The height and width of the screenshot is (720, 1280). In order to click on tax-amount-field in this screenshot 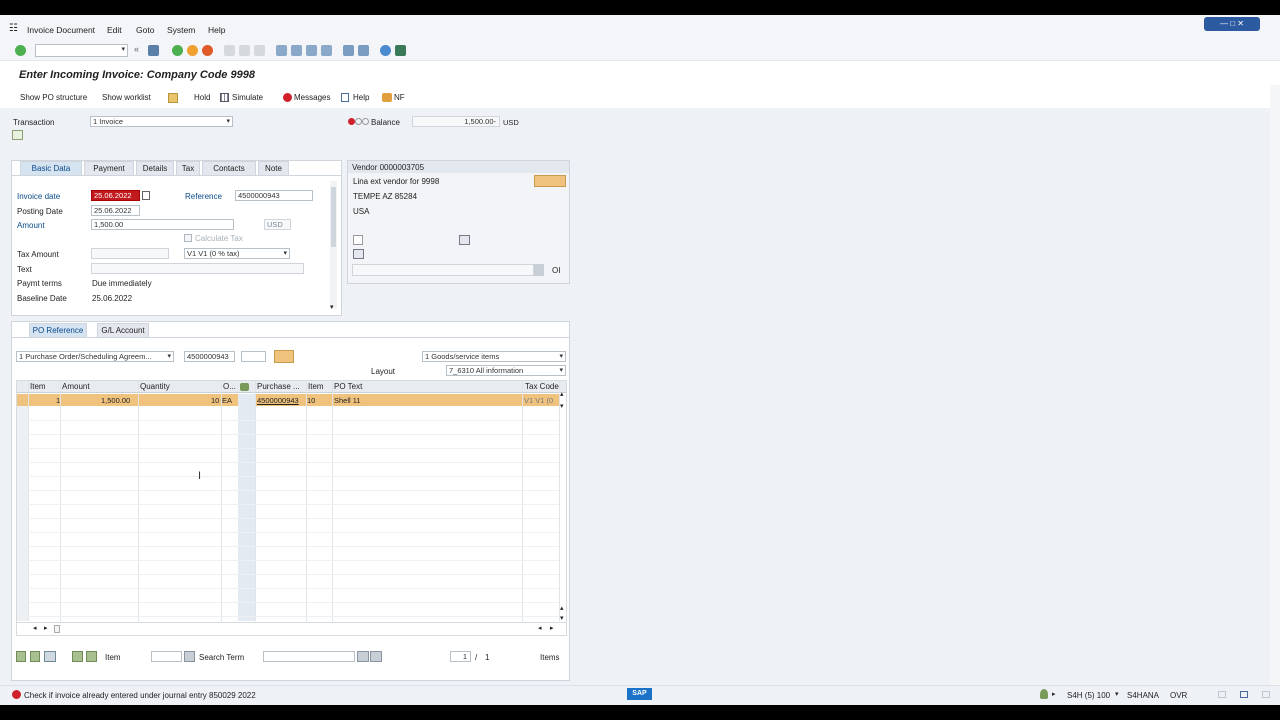, I will do `click(130, 253)`.